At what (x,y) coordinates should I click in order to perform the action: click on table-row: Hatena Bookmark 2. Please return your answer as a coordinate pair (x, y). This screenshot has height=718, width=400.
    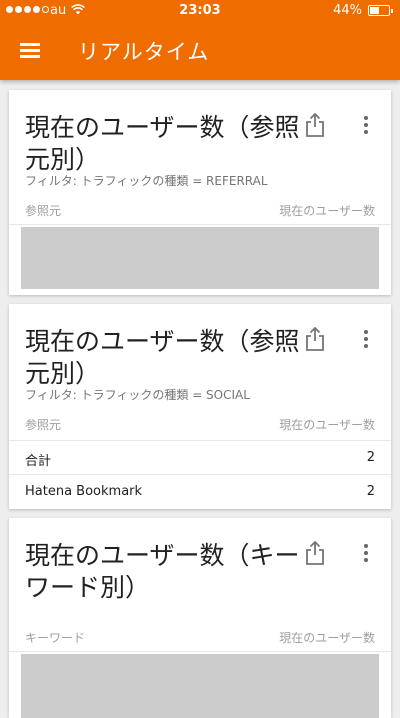
    Looking at the image, I should click on (200, 491).